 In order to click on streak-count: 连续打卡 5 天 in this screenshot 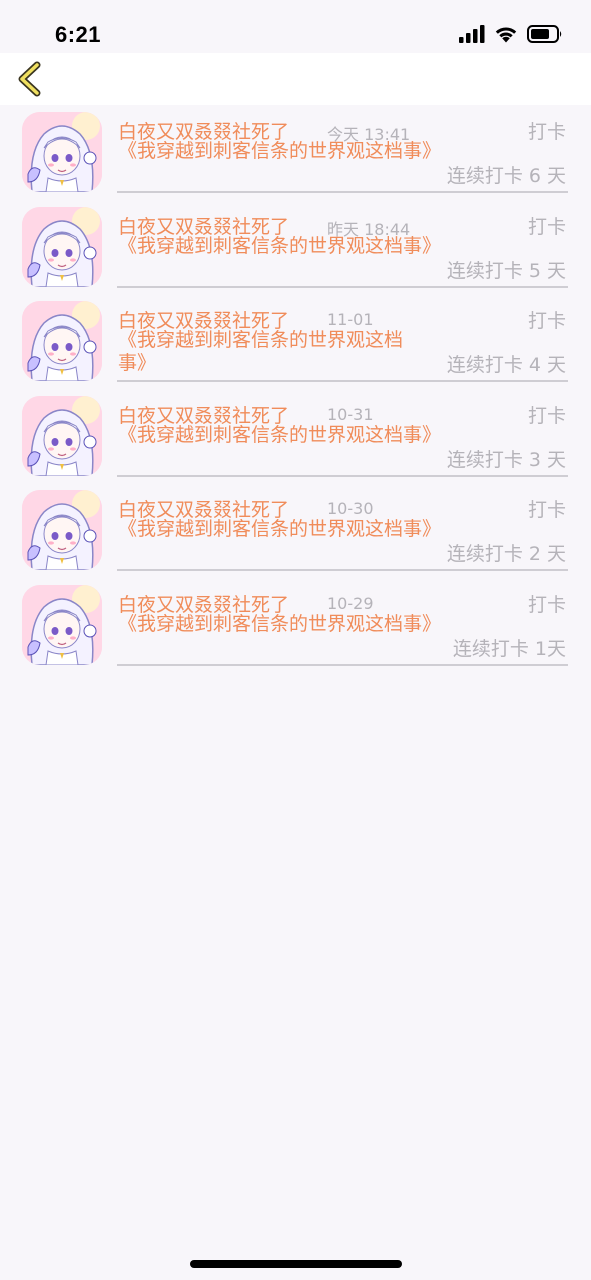, I will do `click(506, 270)`.